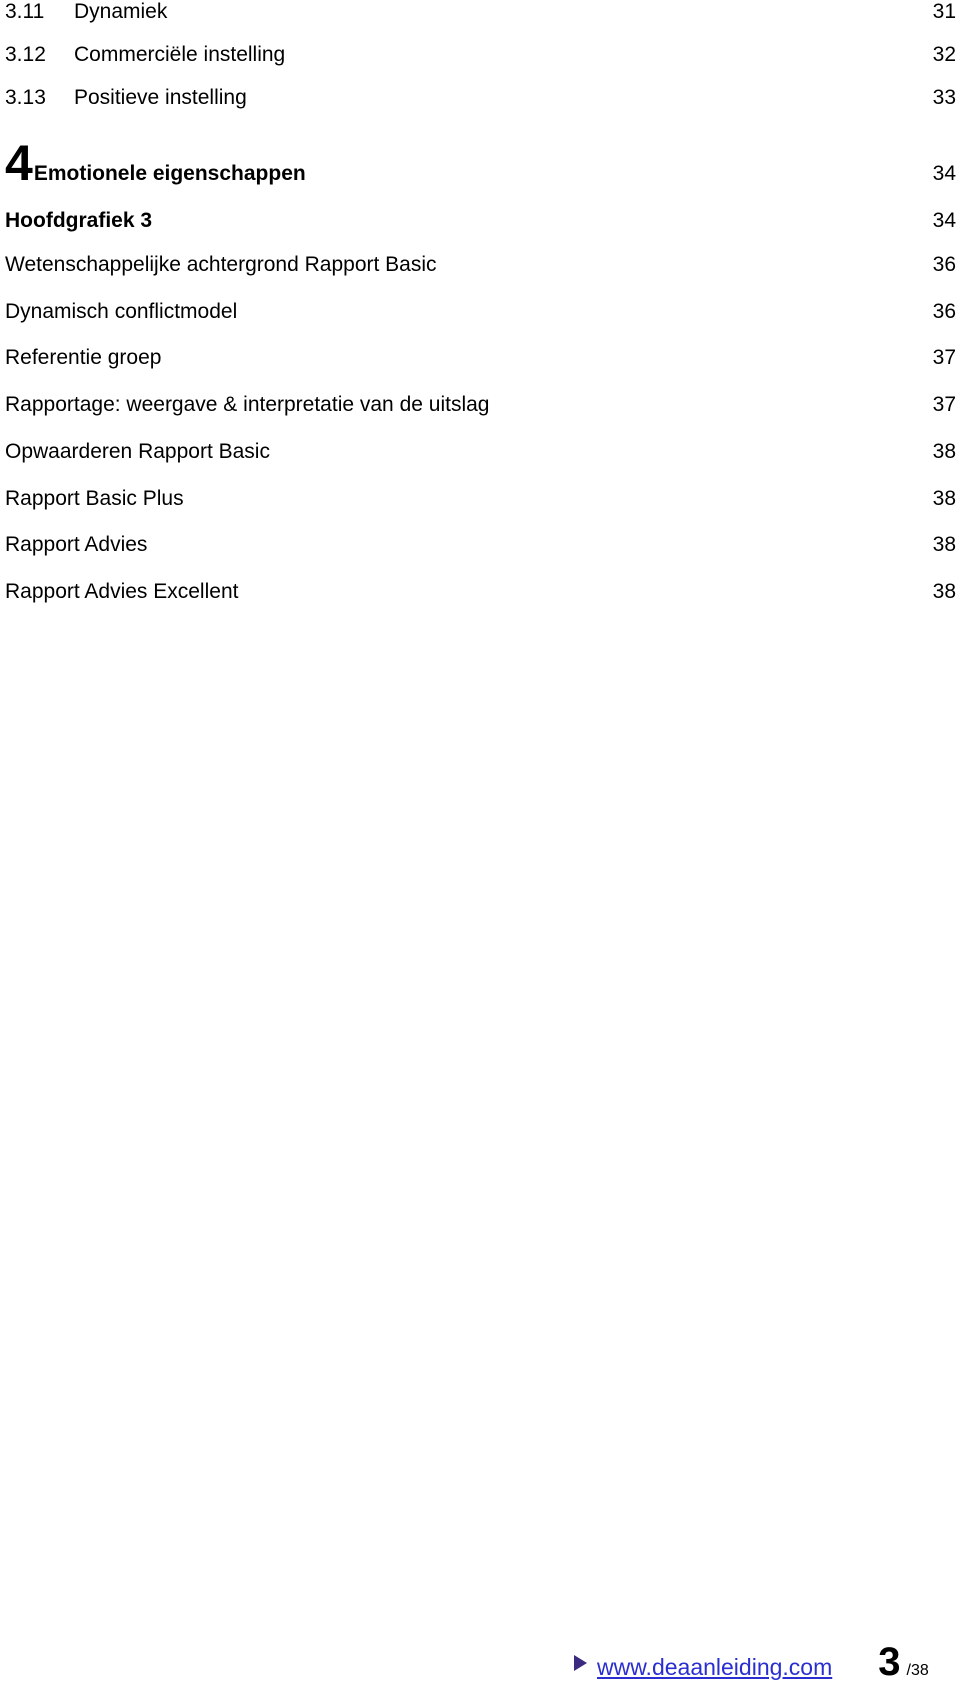 Image resolution: width=960 pixels, height=1685 pixels. Describe the element at coordinates (480, 545) in the screenshot. I see `toc-entry: Rapport Advies 38` at that location.